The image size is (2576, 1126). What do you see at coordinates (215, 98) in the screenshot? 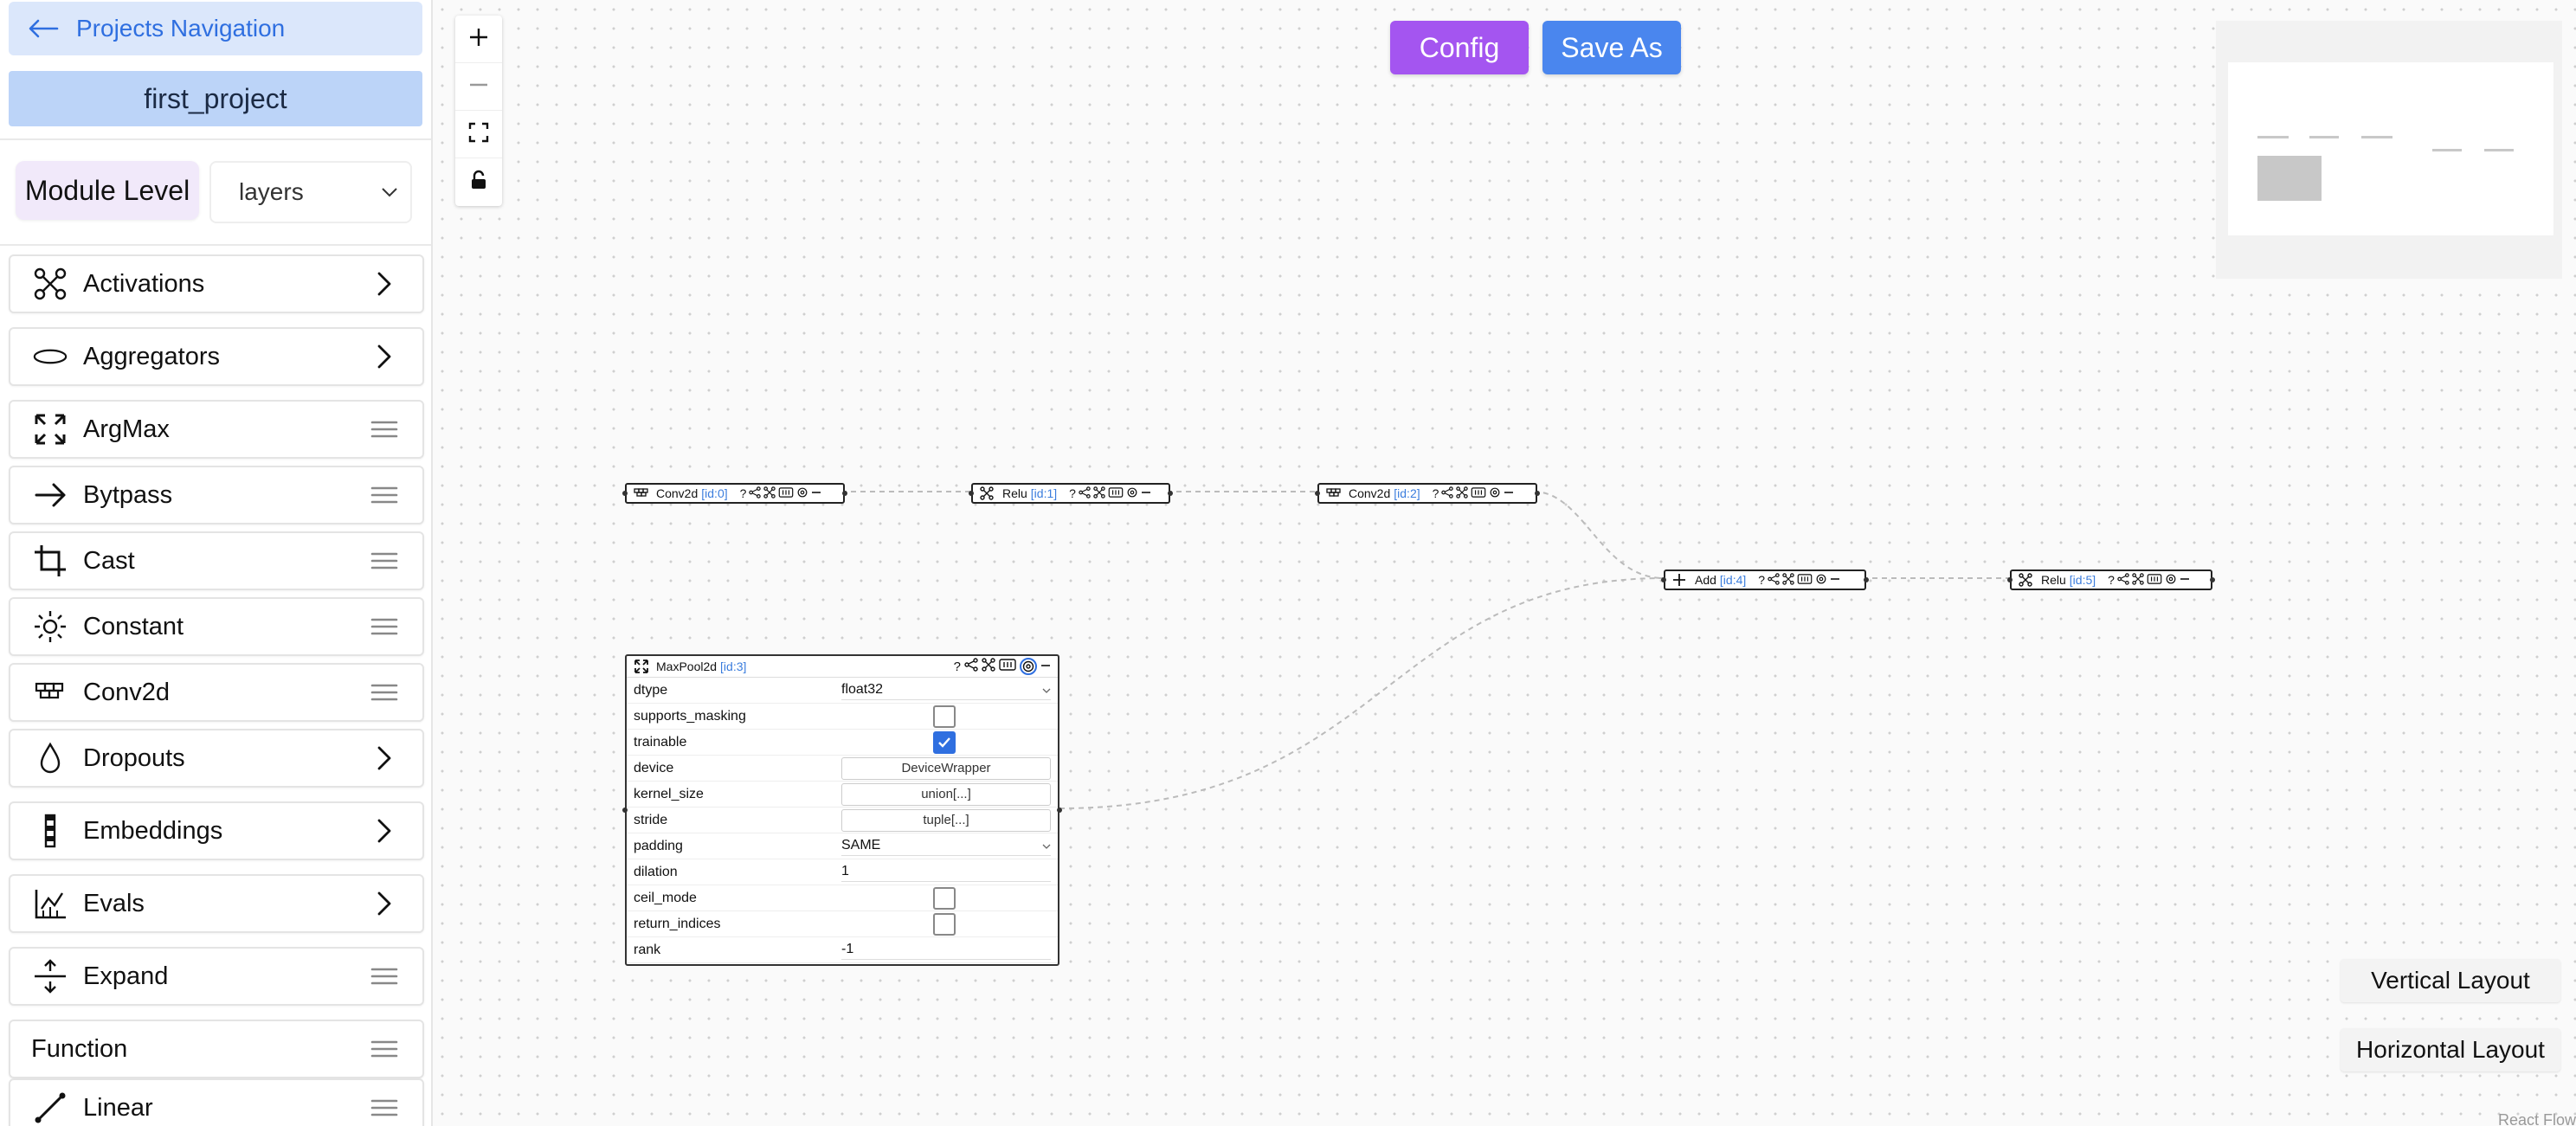
I see `project-name: first_project` at bounding box center [215, 98].